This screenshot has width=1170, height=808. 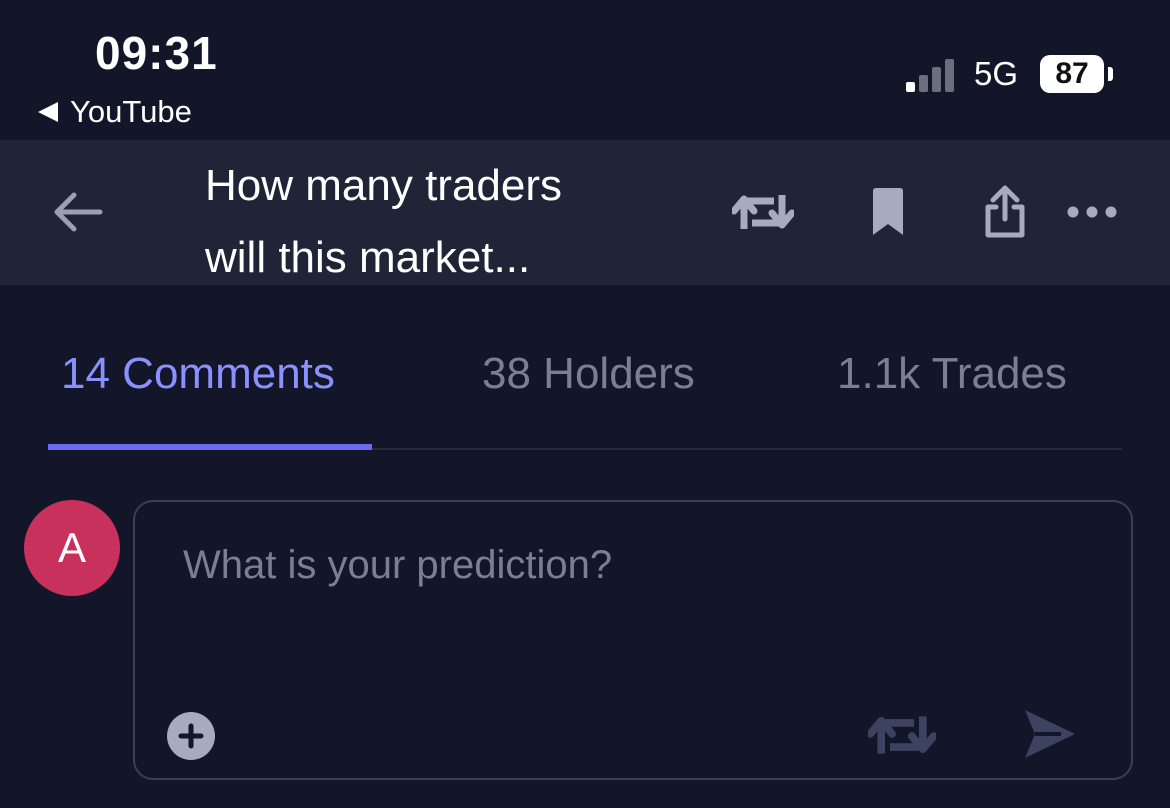 I want to click on tab-trades: 1.1k Trades, so click(x=952, y=374).